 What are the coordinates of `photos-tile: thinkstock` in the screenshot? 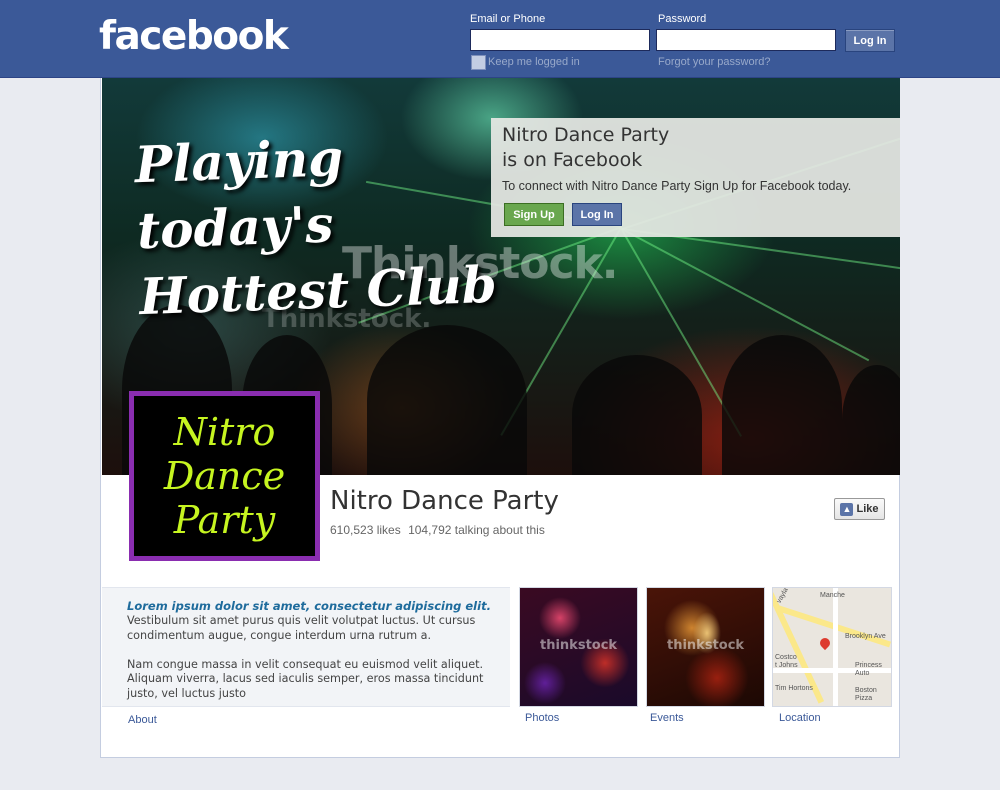 It's located at (578, 647).